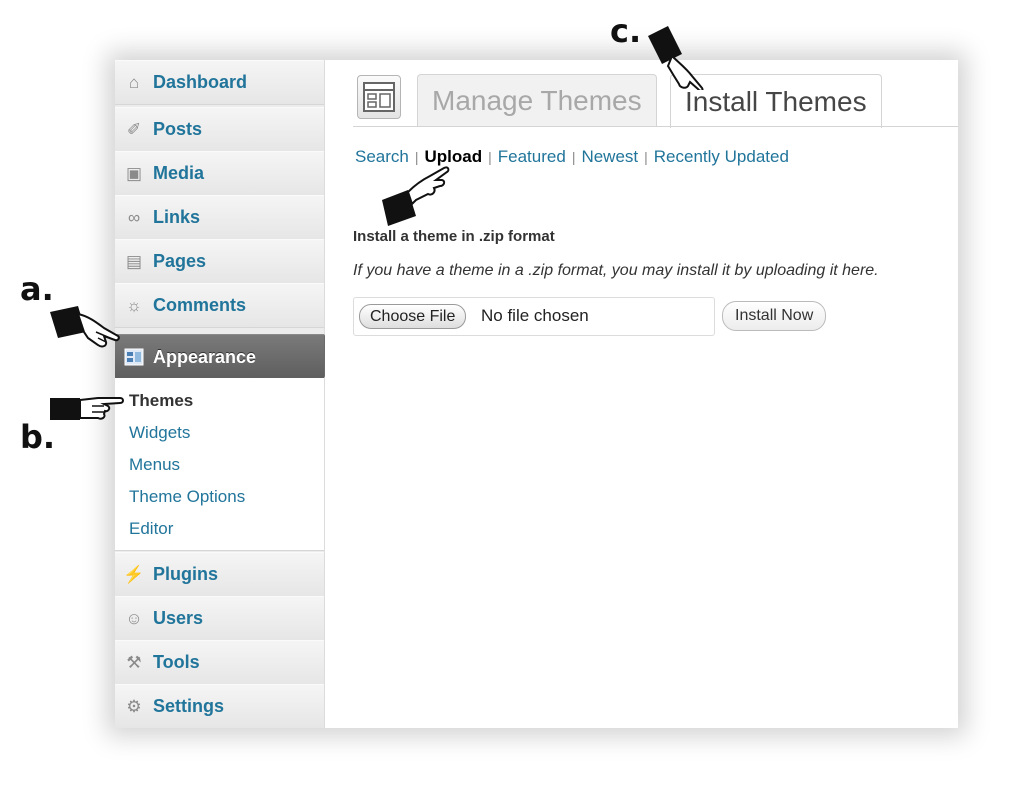  What do you see at coordinates (655, 126) in the screenshot?
I see `tabs-divider` at bounding box center [655, 126].